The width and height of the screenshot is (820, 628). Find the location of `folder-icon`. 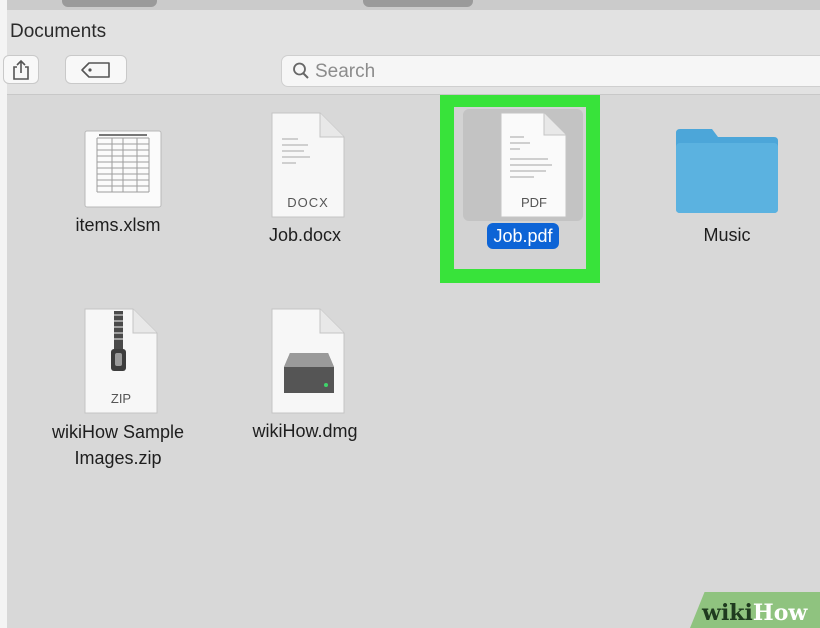

folder-icon is located at coordinates (727, 171).